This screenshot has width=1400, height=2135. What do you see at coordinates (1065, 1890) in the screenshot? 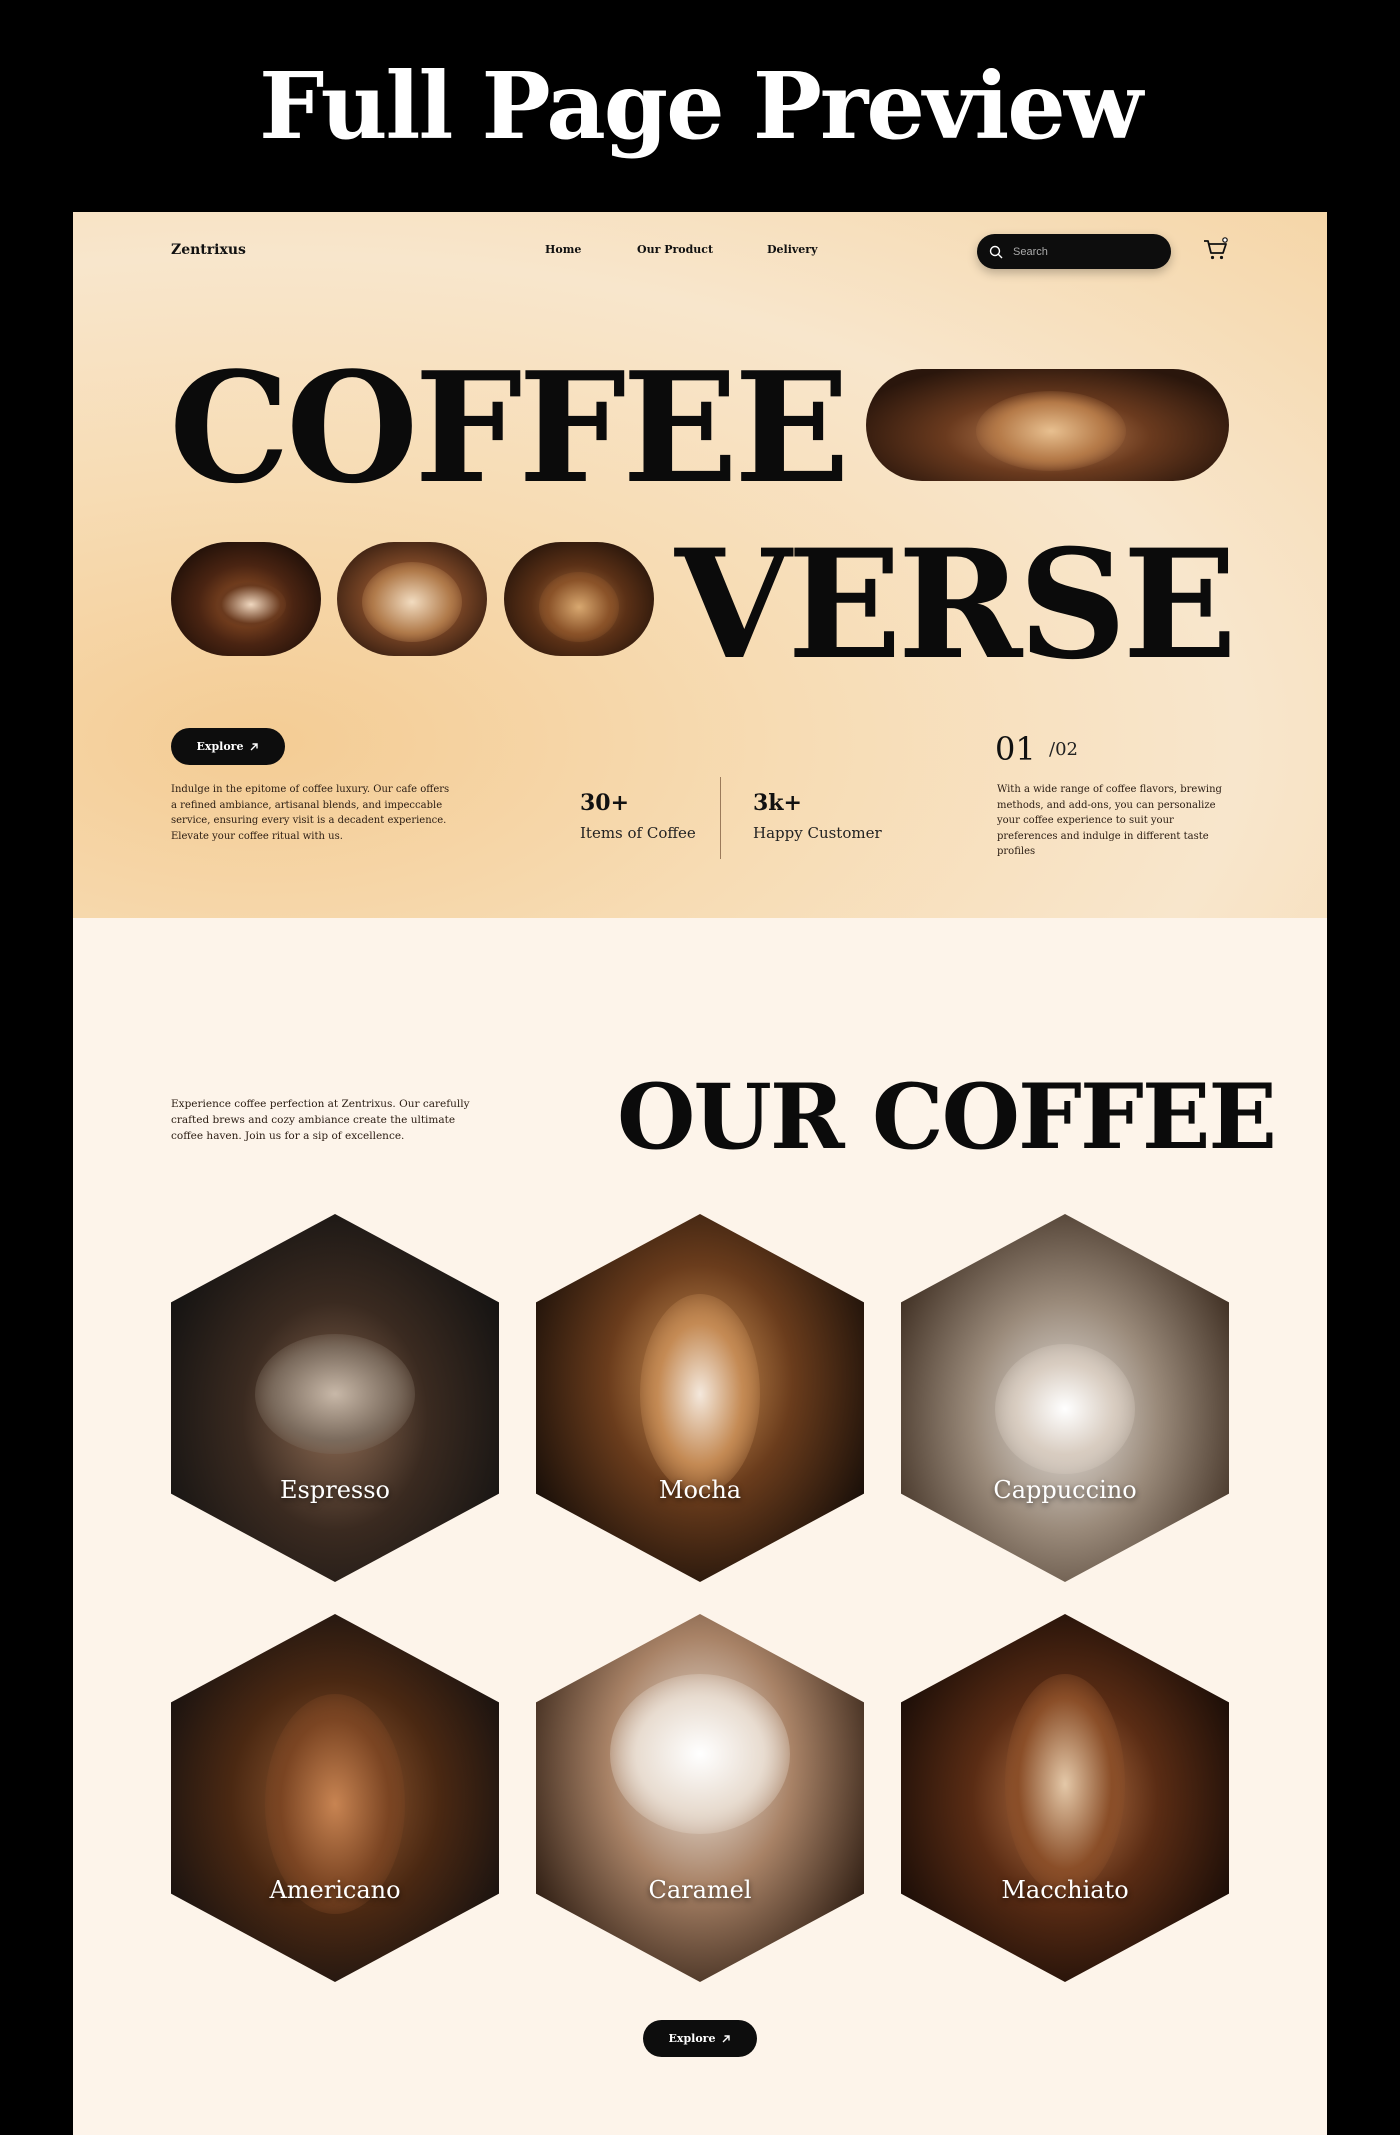
I see `product-label: Macchiato` at bounding box center [1065, 1890].